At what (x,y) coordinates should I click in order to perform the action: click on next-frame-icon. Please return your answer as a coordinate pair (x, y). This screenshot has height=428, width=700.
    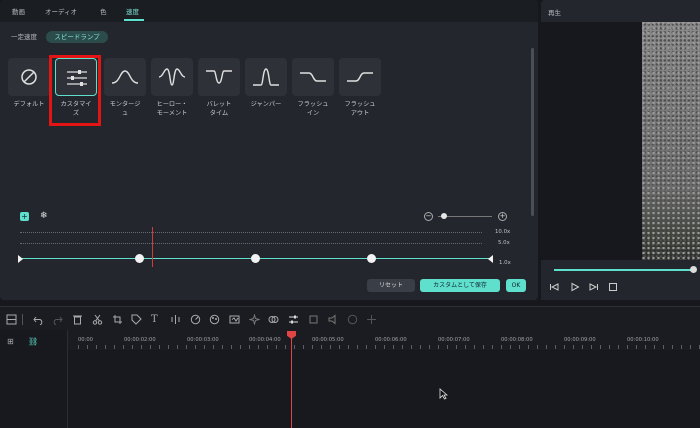
    Looking at the image, I should click on (594, 287).